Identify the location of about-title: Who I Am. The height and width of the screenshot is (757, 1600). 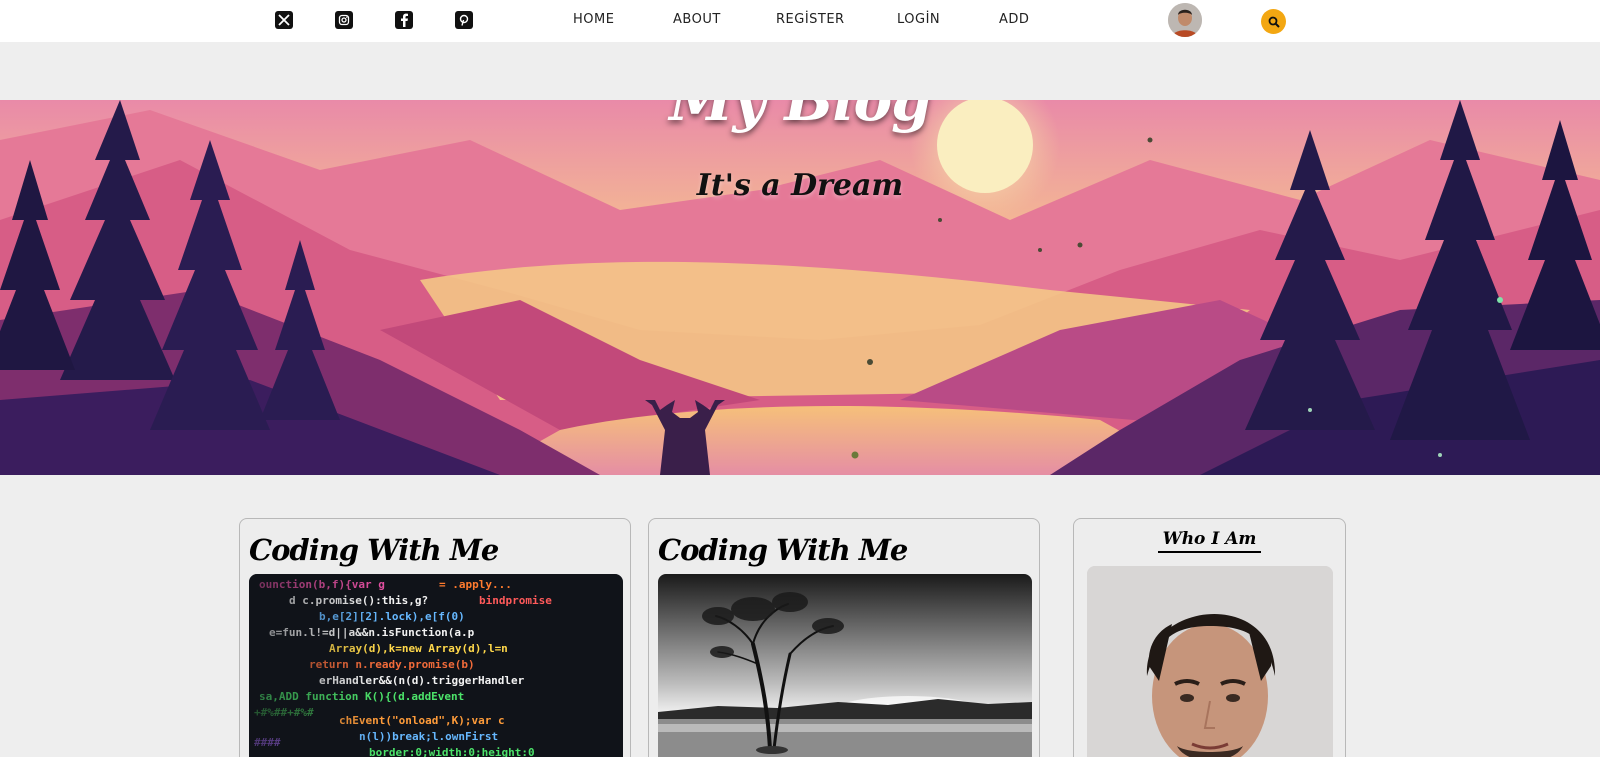
(1209, 541).